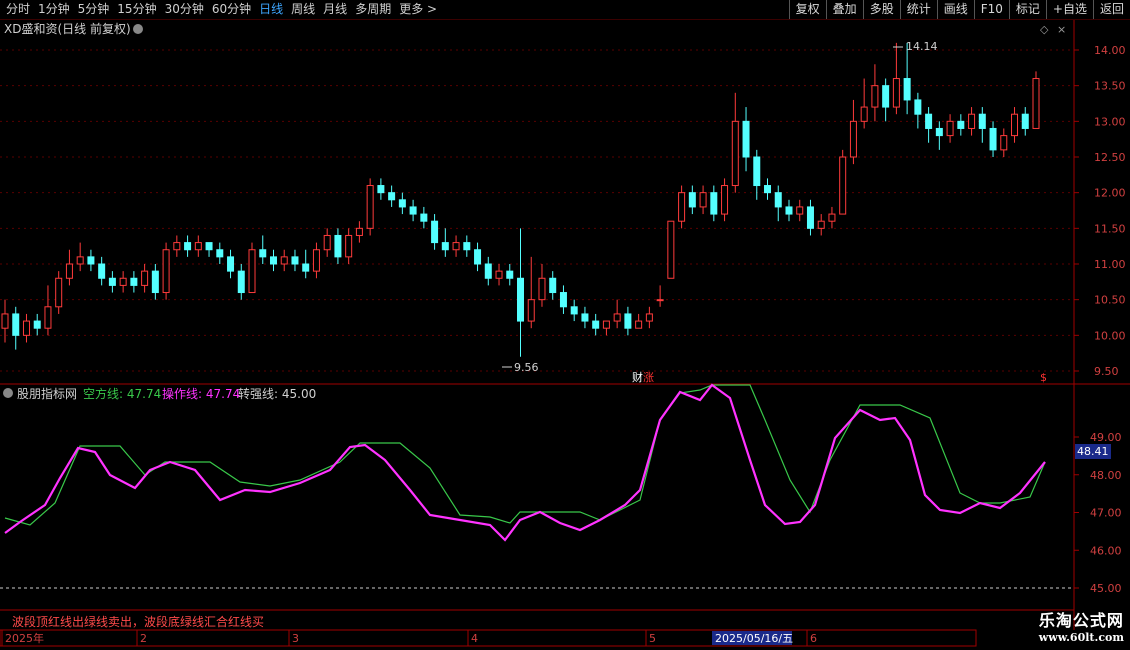 The height and width of the screenshot is (650, 1130). What do you see at coordinates (637, 377) in the screenshot?
I see `finance-marker: 财` at bounding box center [637, 377].